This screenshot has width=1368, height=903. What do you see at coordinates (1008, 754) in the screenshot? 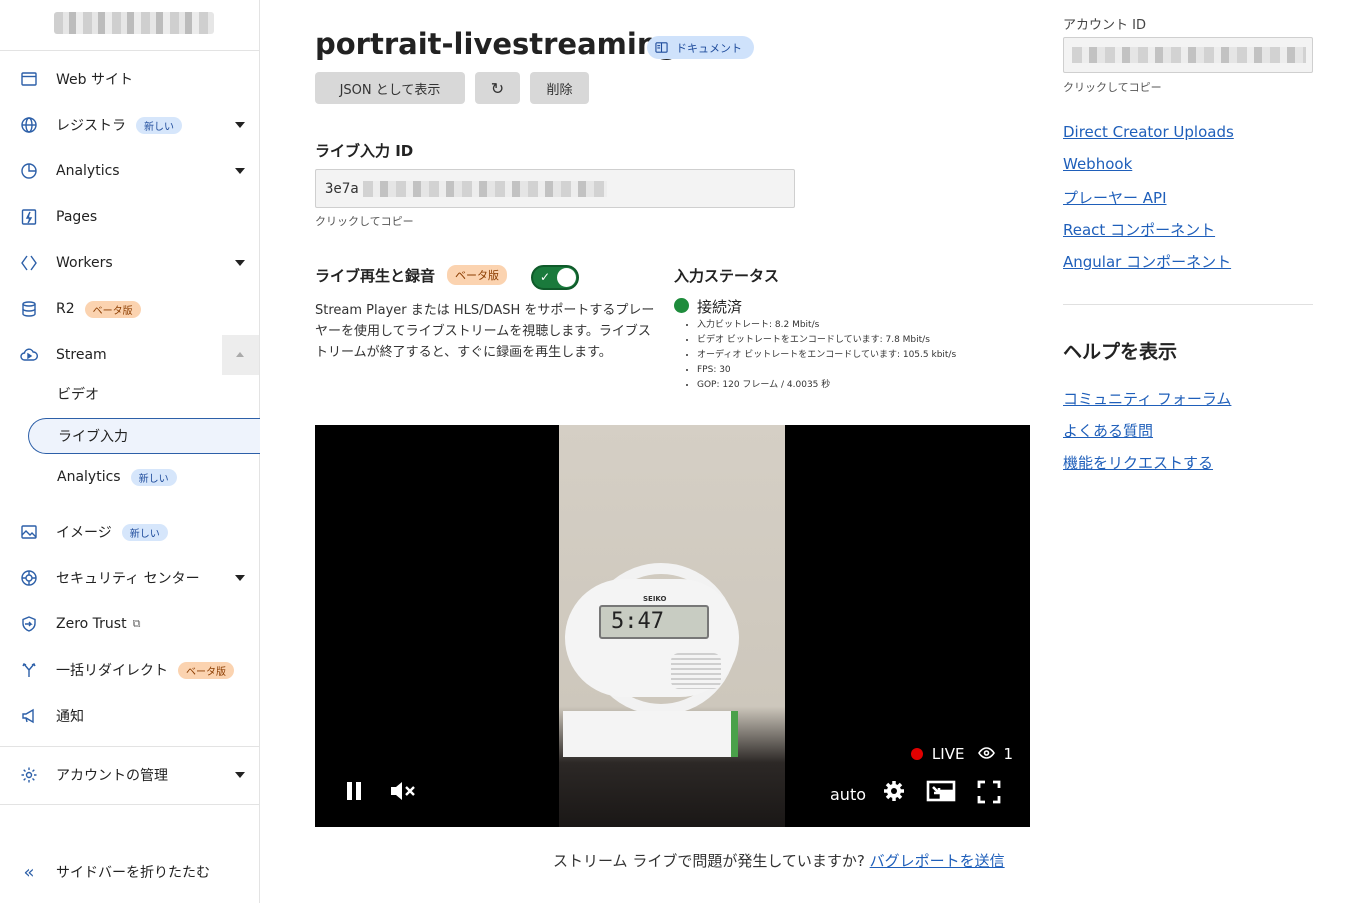
I see `viewer-count: 1` at bounding box center [1008, 754].